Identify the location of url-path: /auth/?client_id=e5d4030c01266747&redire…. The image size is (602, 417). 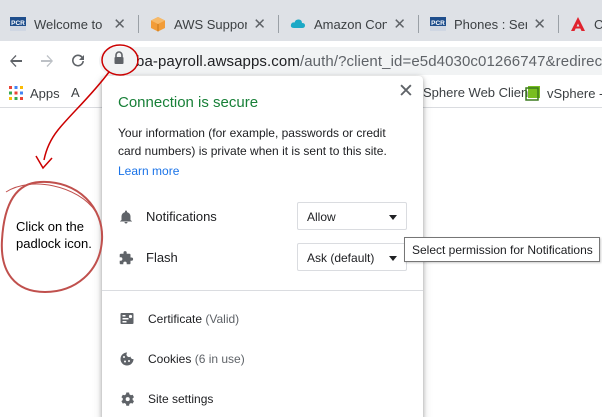
(450, 61).